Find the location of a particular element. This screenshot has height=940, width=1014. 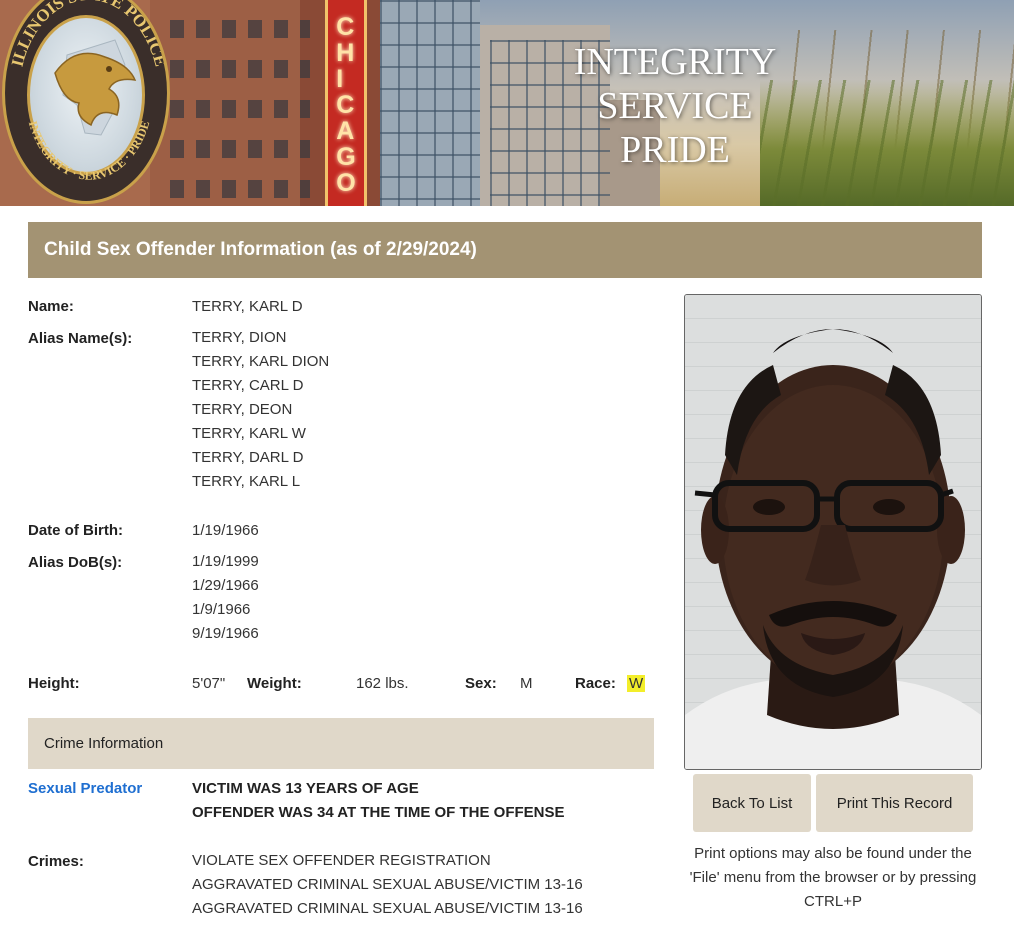

offense-detail: VICTIM WAS 13 YEARS OF AGE is located at coordinates (305, 788).